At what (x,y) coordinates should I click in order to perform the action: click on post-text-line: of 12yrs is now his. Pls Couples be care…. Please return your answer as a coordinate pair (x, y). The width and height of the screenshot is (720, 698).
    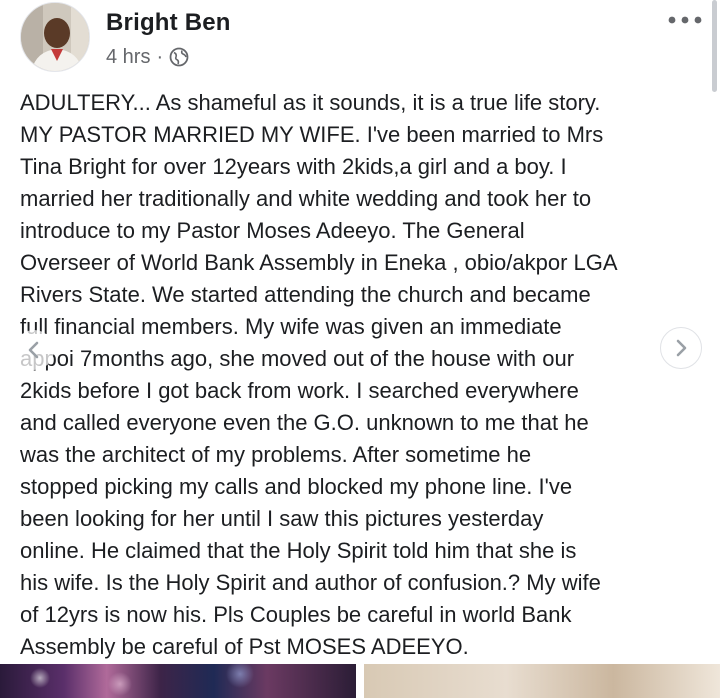
    Looking at the image, I should click on (296, 614).